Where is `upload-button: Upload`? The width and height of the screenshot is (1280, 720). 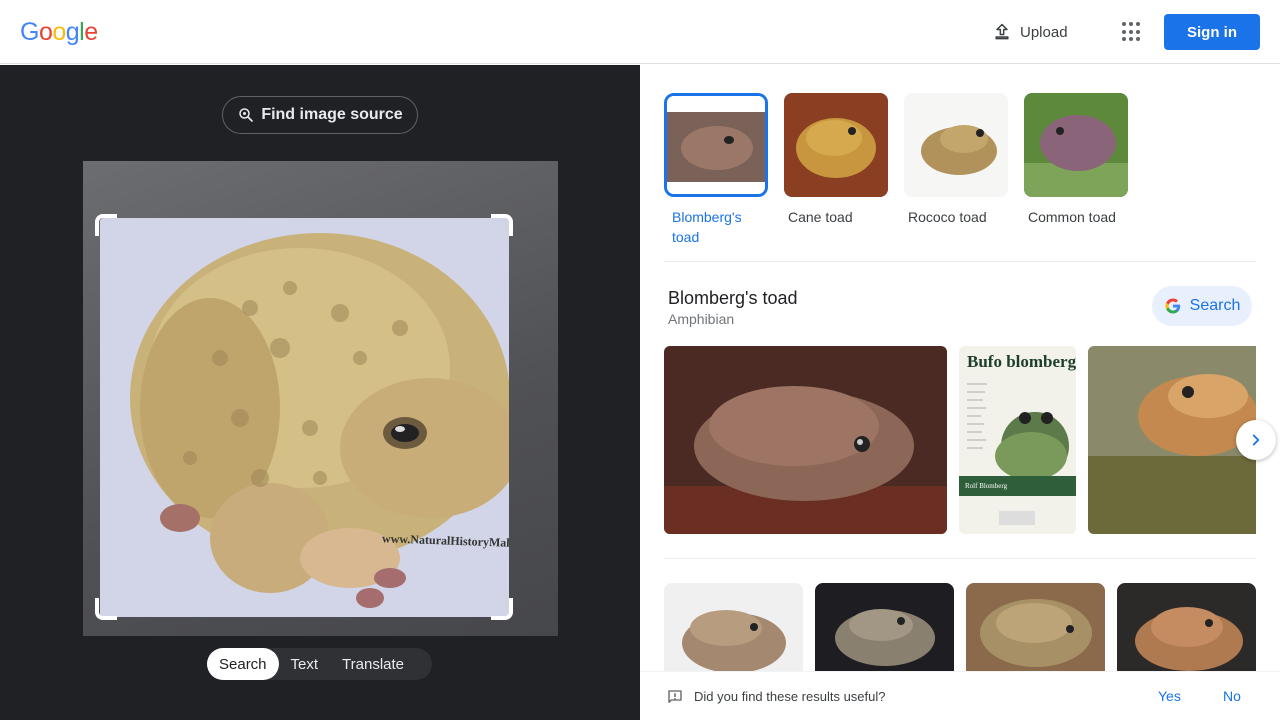 upload-button: Upload is located at coordinates (1030, 32).